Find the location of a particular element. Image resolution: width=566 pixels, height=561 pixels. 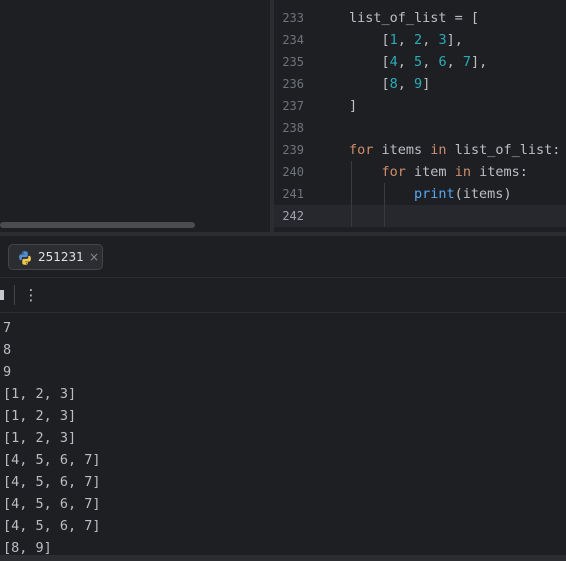

code-token: 1 is located at coordinates (393, 40).